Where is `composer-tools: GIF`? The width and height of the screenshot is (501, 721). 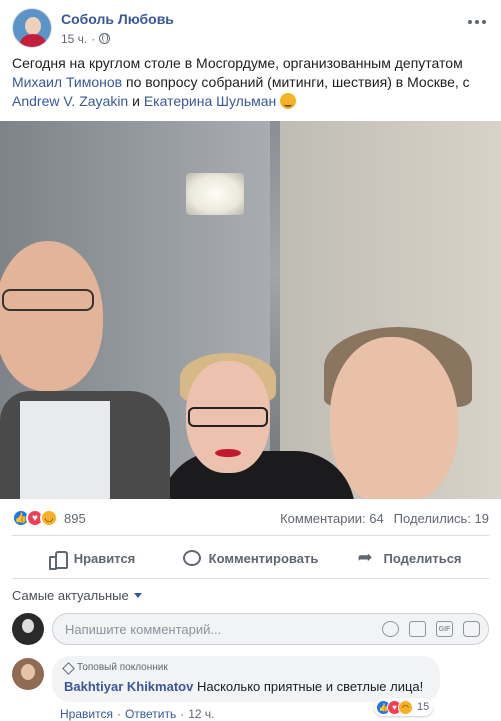
composer-tools: GIF is located at coordinates (431, 629).